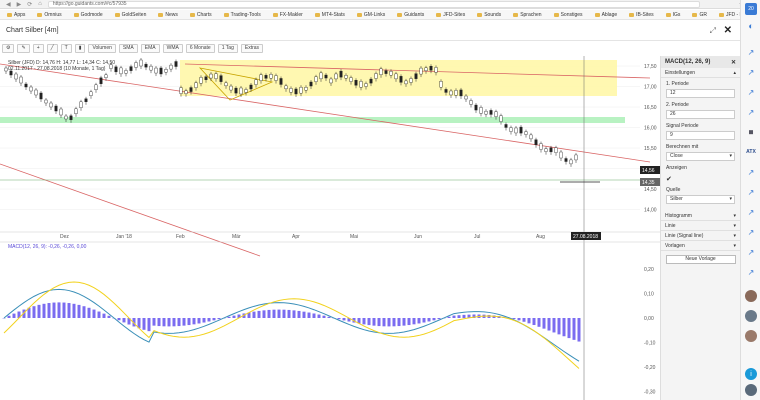 The image size is (760, 400). I want to click on bookmark-item: FX-Makler, so click(288, 15).